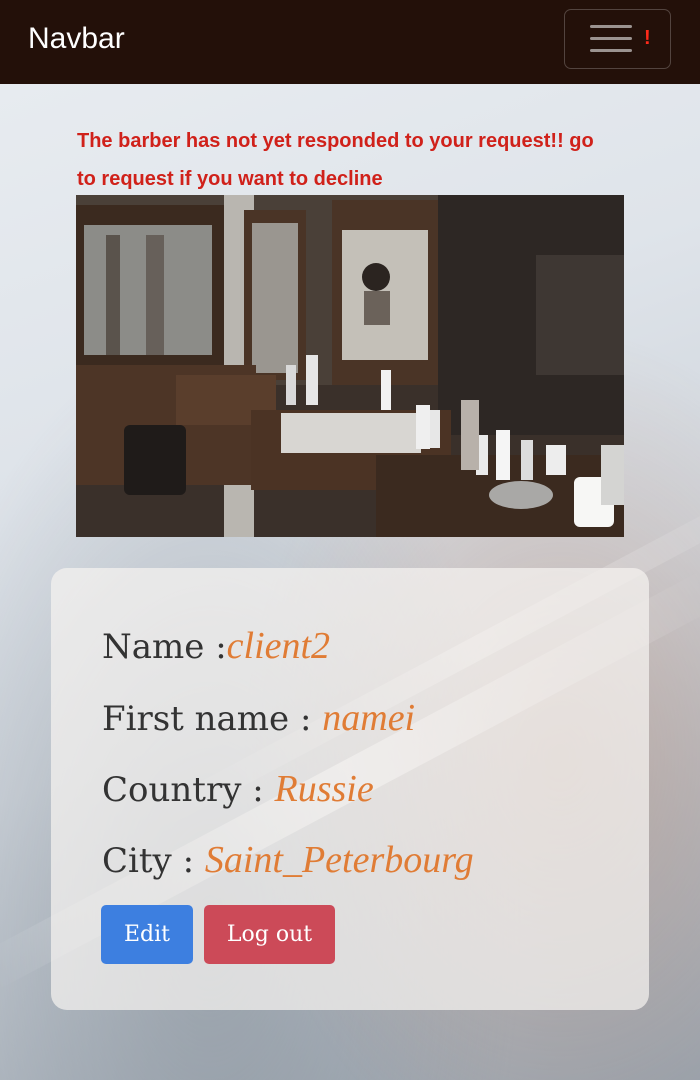  Describe the element at coordinates (269, 934) in the screenshot. I see `logout-button: Log out` at that location.